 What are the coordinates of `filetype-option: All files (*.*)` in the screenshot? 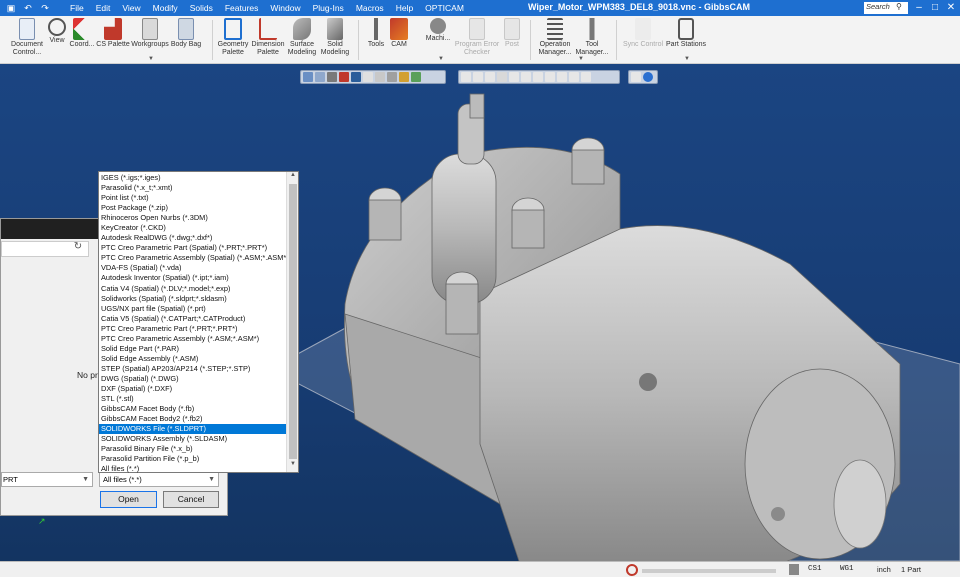 It's located at (193, 469).